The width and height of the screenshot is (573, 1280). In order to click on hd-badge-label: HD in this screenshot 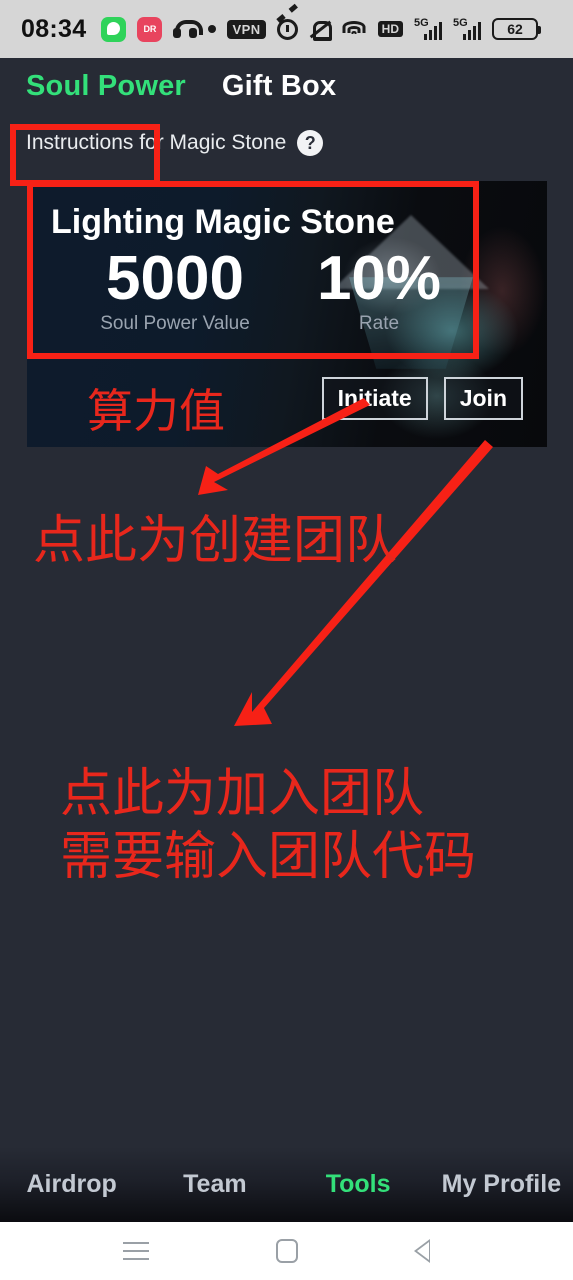, I will do `click(390, 29)`.